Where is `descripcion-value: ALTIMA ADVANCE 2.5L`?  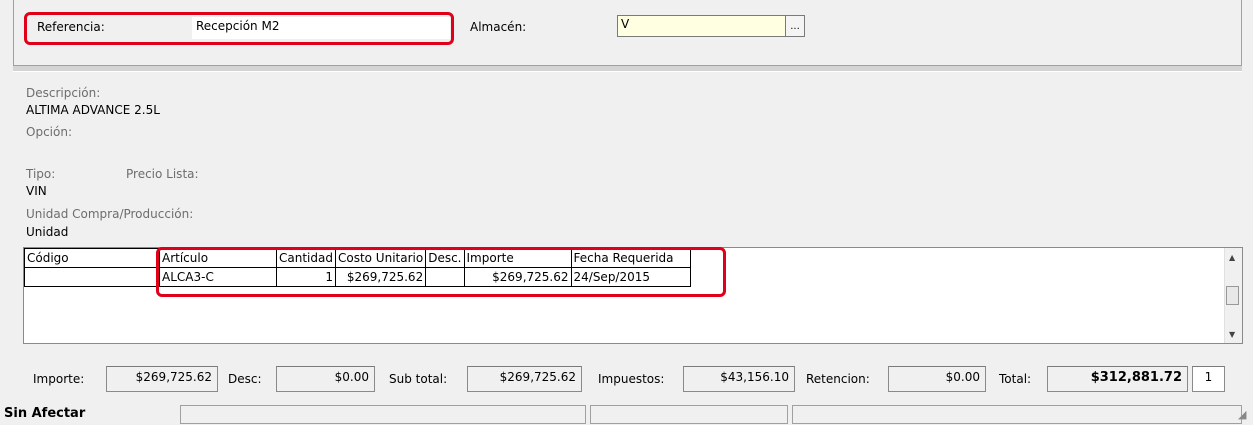 descripcion-value: ALTIMA ADVANCE 2.5L is located at coordinates (93, 110).